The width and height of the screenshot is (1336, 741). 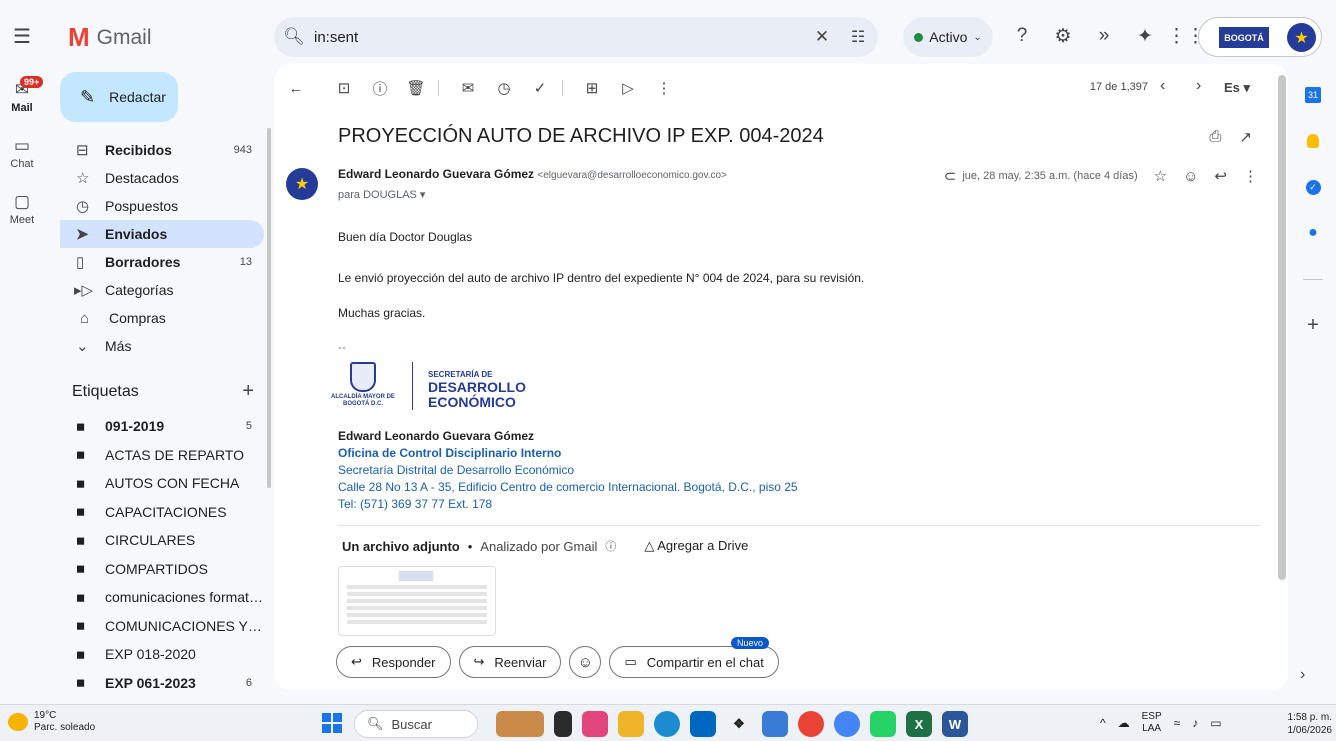 What do you see at coordinates (1313, 325) in the screenshot?
I see `add-addon-icon: +` at bounding box center [1313, 325].